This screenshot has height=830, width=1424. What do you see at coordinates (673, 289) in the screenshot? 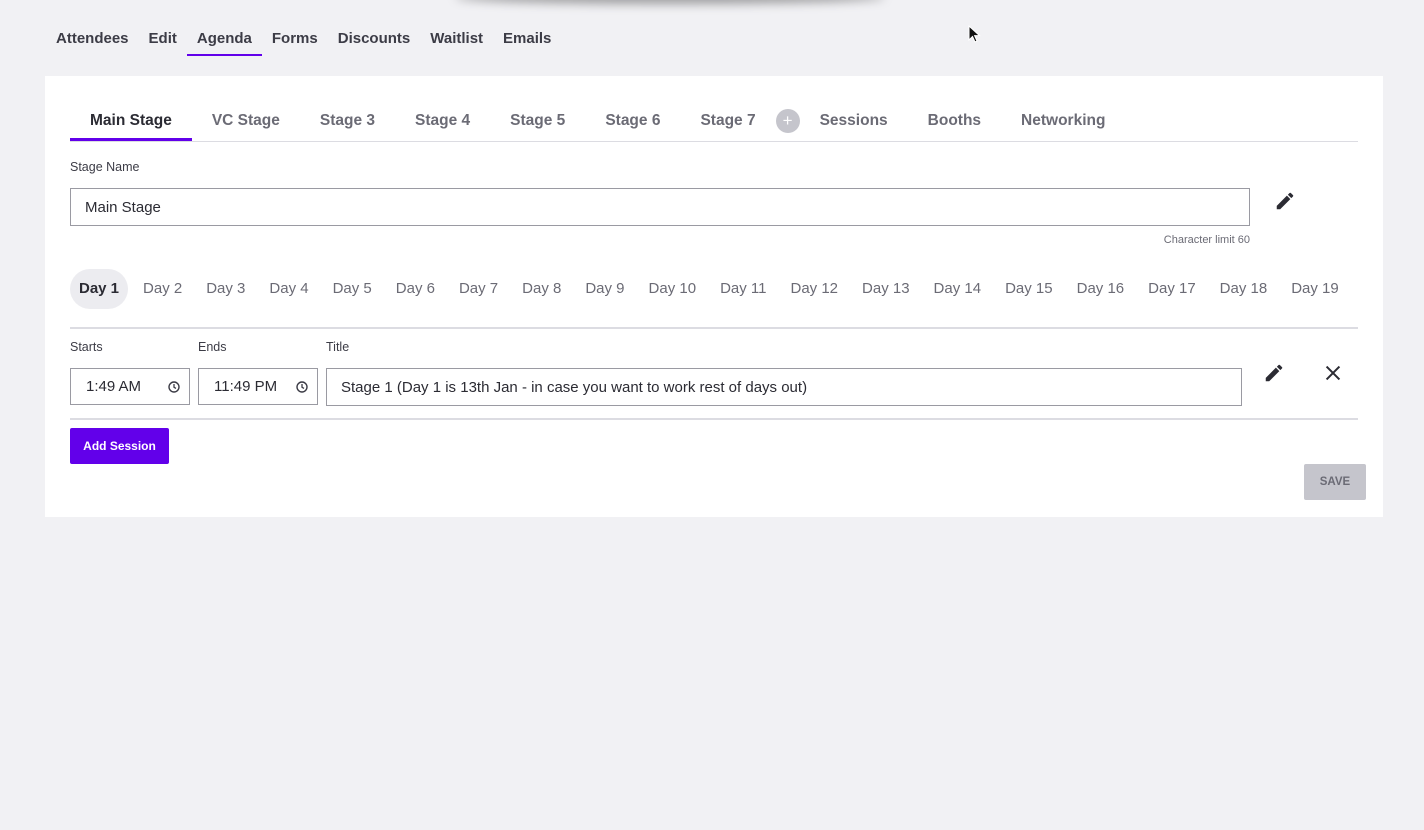
I see `day-tab-day-10: Day 10` at bounding box center [673, 289].